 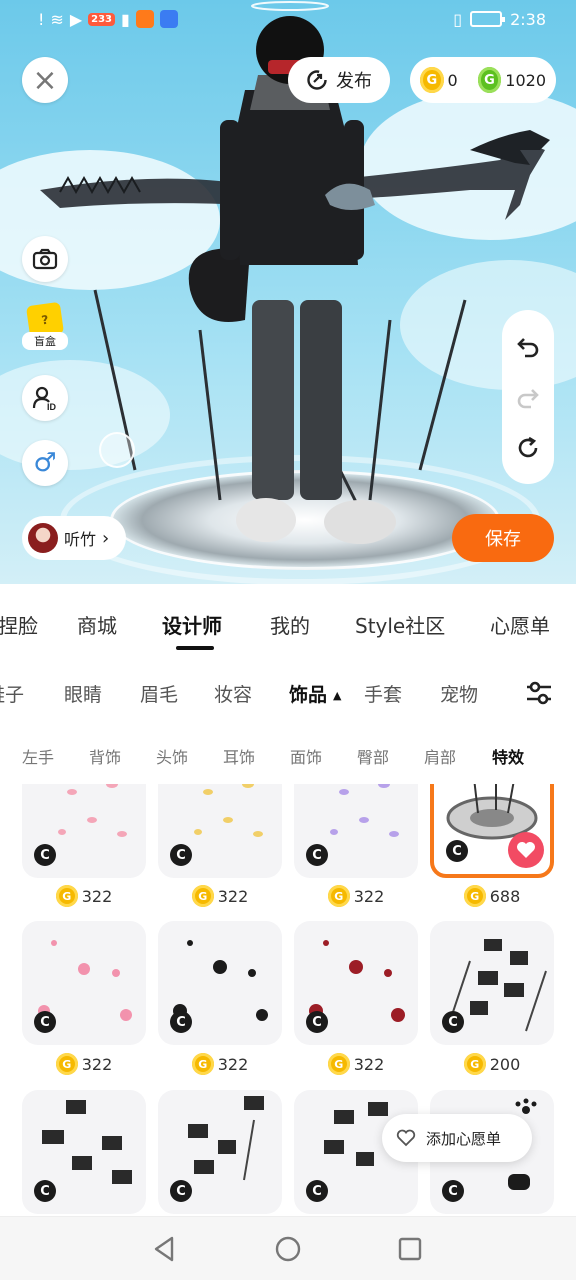 What do you see at coordinates (164, 1249) in the screenshot?
I see `back-icon` at bounding box center [164, 1249].